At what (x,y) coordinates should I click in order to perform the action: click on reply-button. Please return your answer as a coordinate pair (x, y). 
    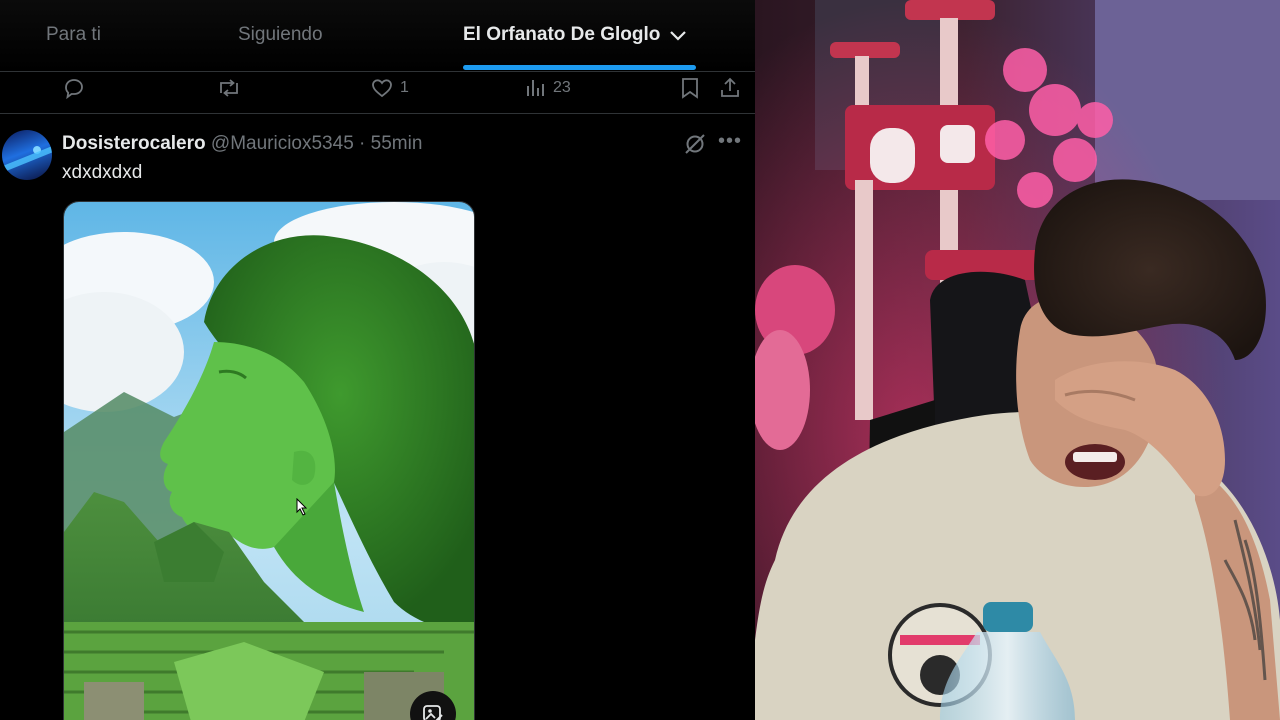
    Looking at the image, I should click on (74, 88).